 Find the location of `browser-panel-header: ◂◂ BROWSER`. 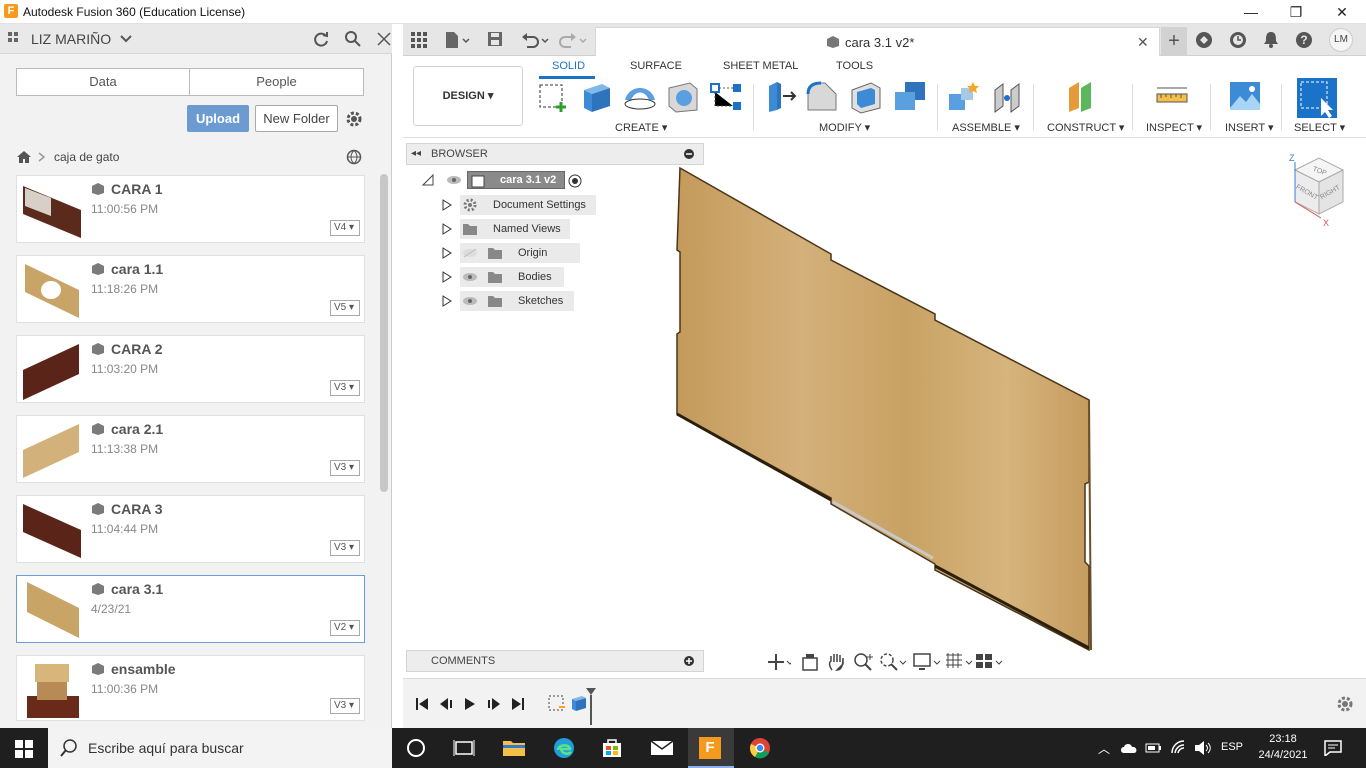

browser-panel-header: ◂◂ BROWSER is located at coordinates (555, 154).